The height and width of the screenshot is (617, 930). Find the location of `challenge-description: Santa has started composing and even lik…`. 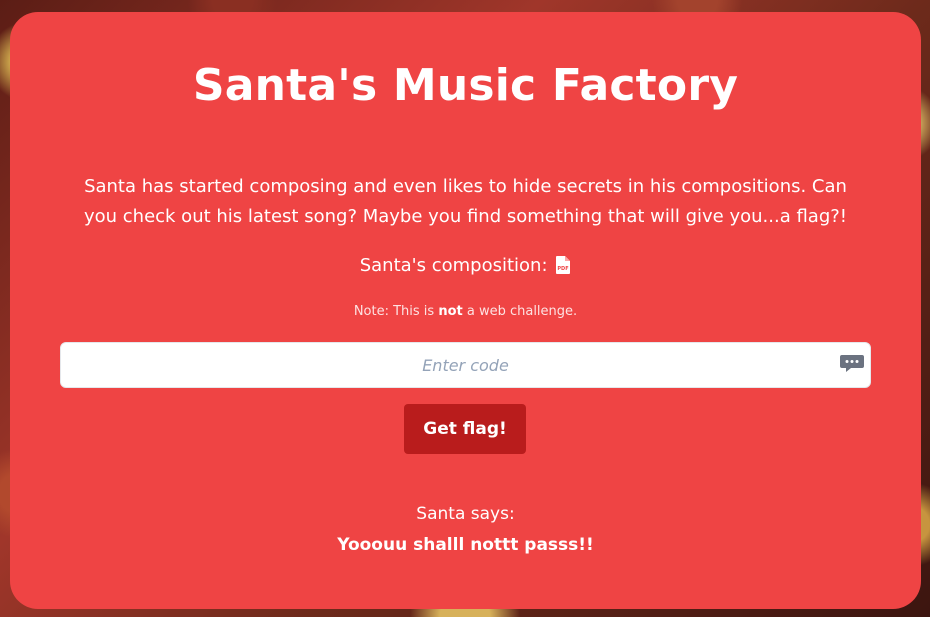

challenge-description: Santa has started composing and even lik… is located at coordinates (465, 201).